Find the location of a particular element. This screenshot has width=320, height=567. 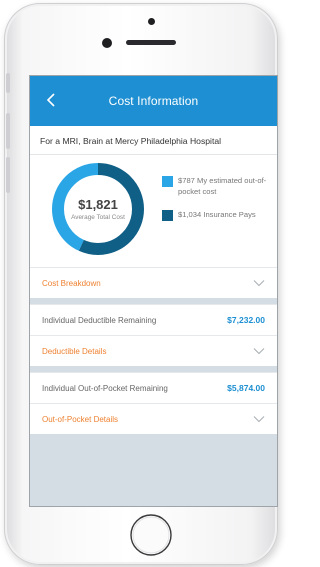

insurance-swatch is located at coordinates (167, 215).